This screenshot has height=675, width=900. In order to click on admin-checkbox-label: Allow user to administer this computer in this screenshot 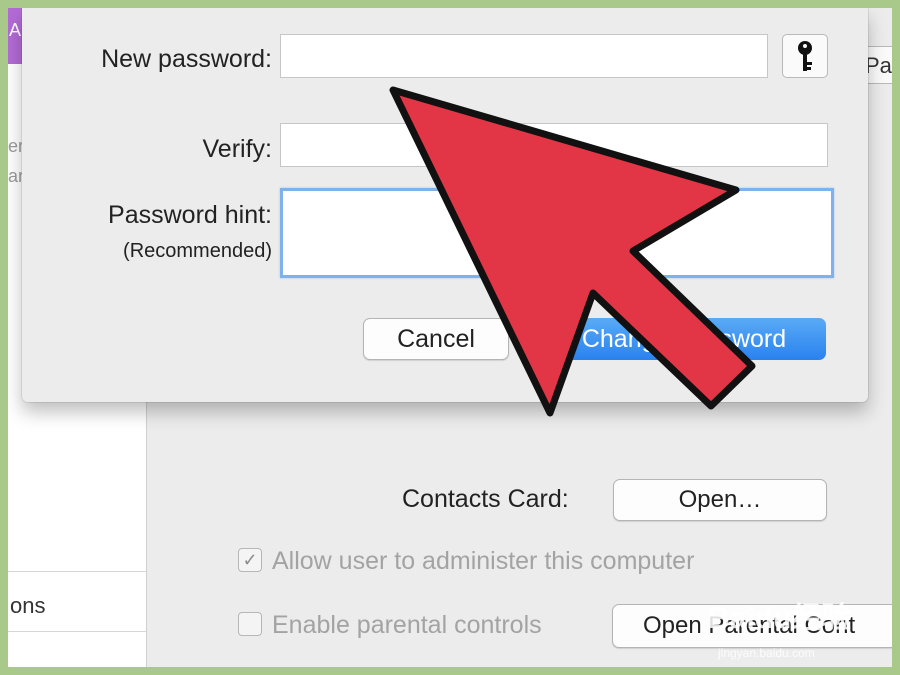, I will do `click(483, 561)`.